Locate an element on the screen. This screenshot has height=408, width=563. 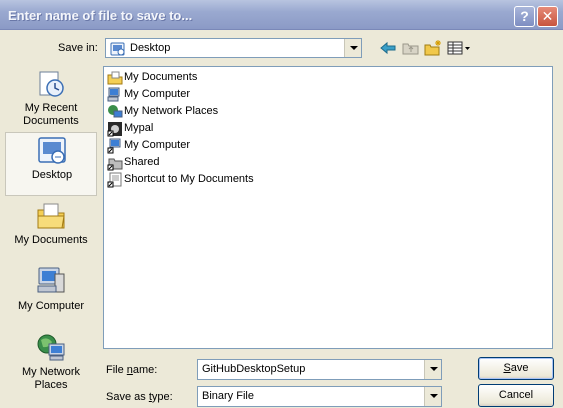
help-button: ? is located at coordinates (524, 16).